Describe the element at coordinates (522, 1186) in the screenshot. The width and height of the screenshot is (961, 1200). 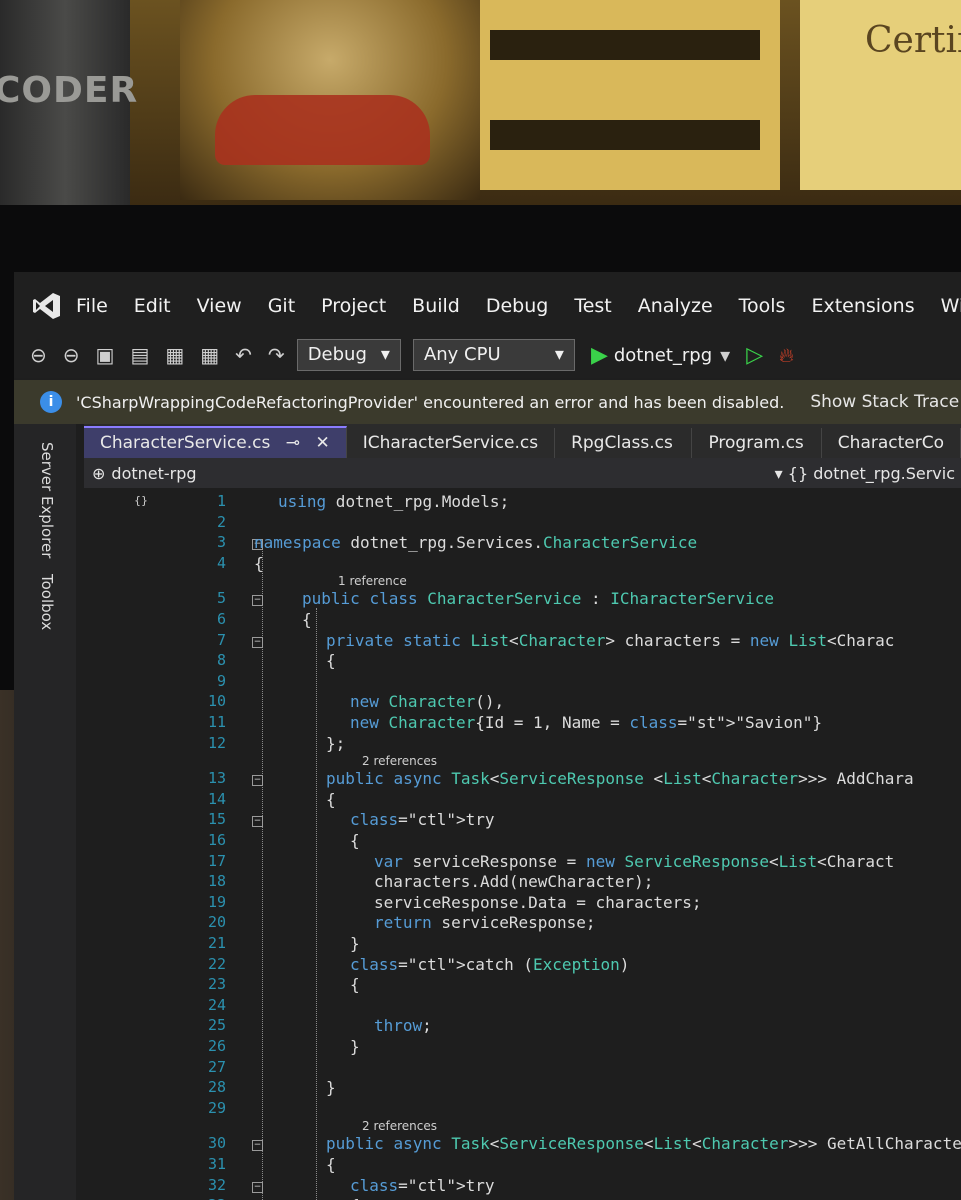
I see `code-line: 32 − class="ctl">try` at that location.